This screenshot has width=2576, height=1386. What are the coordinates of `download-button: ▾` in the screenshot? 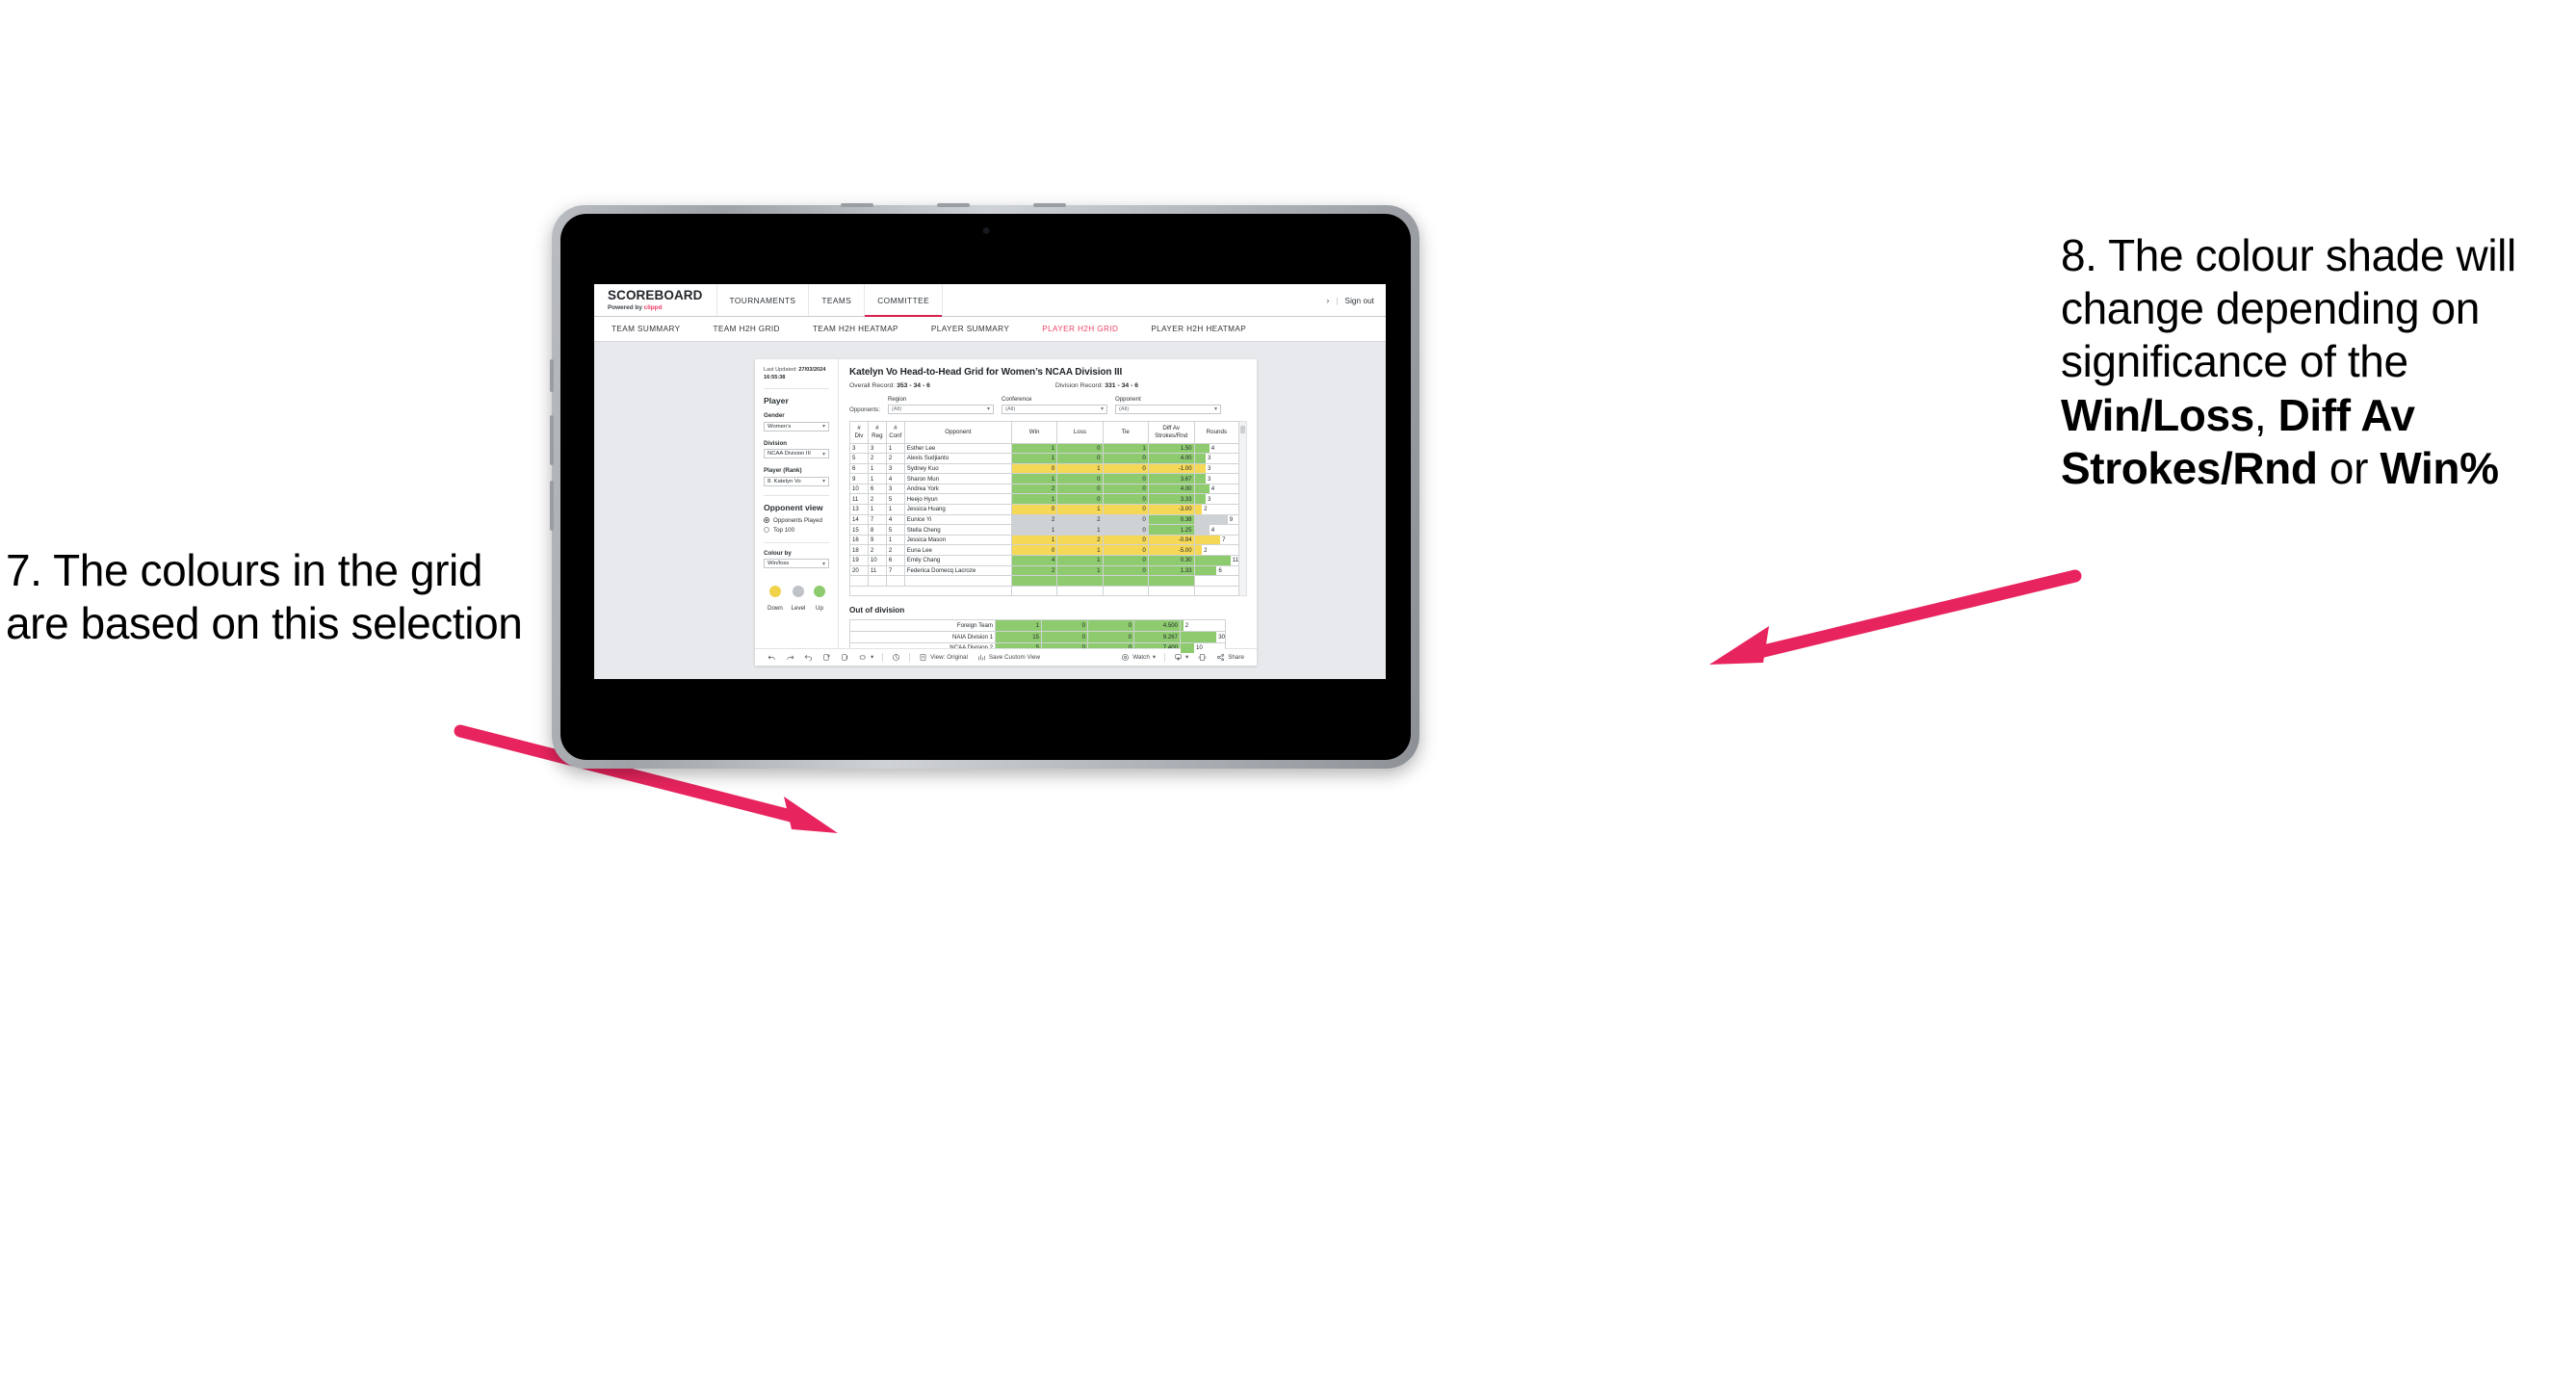 It's located at (1181, 657).